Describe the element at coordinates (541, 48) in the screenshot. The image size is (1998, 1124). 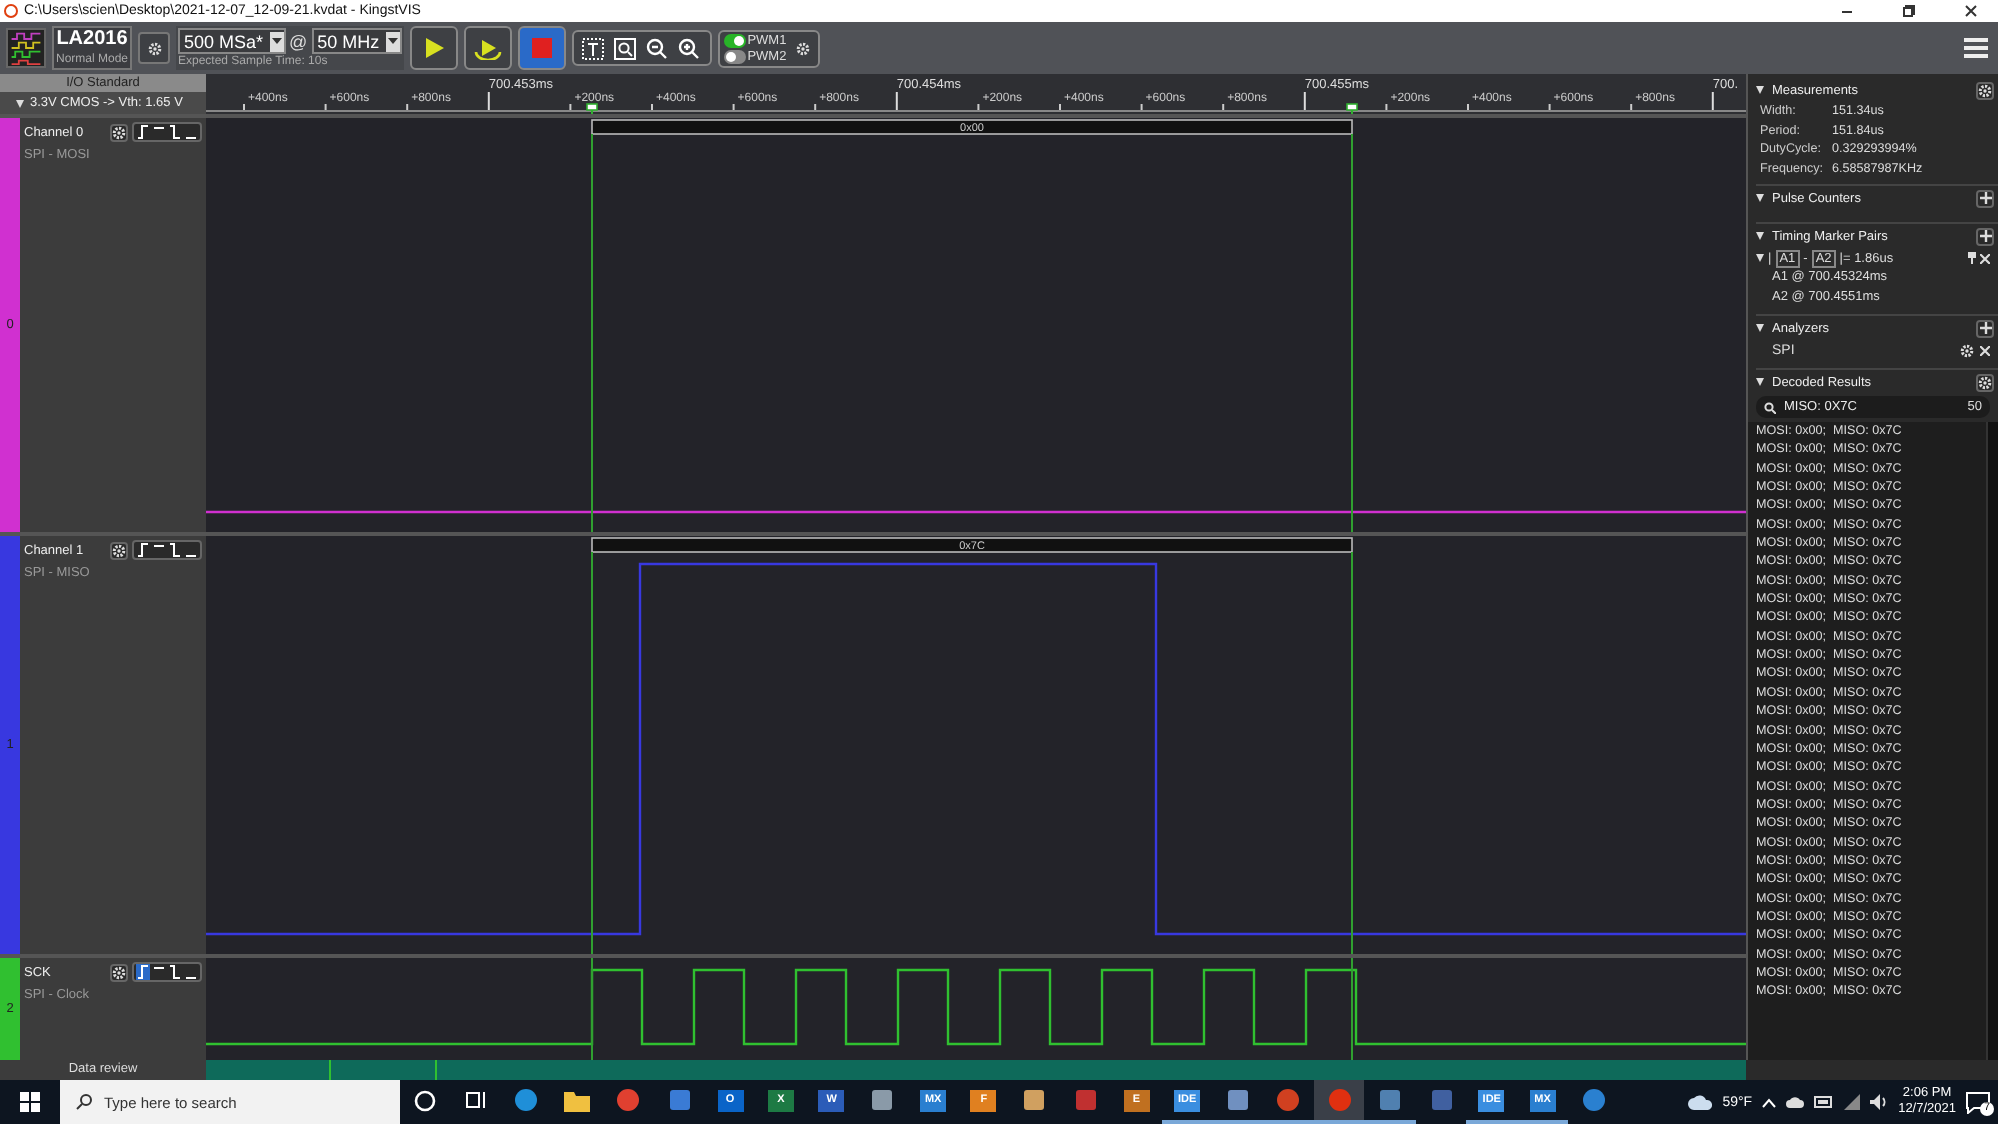
I see `stop-icon` at that location.